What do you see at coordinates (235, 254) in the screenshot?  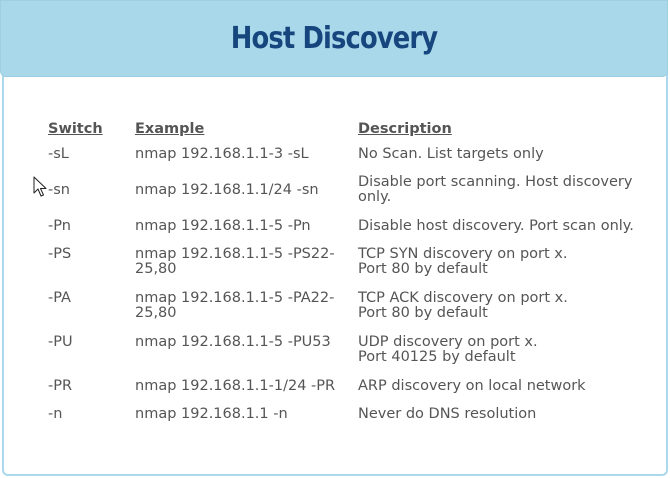 I see `example-line: nmap 192.168.1.1-5 -PS22-` at bounding box center [235, 254].